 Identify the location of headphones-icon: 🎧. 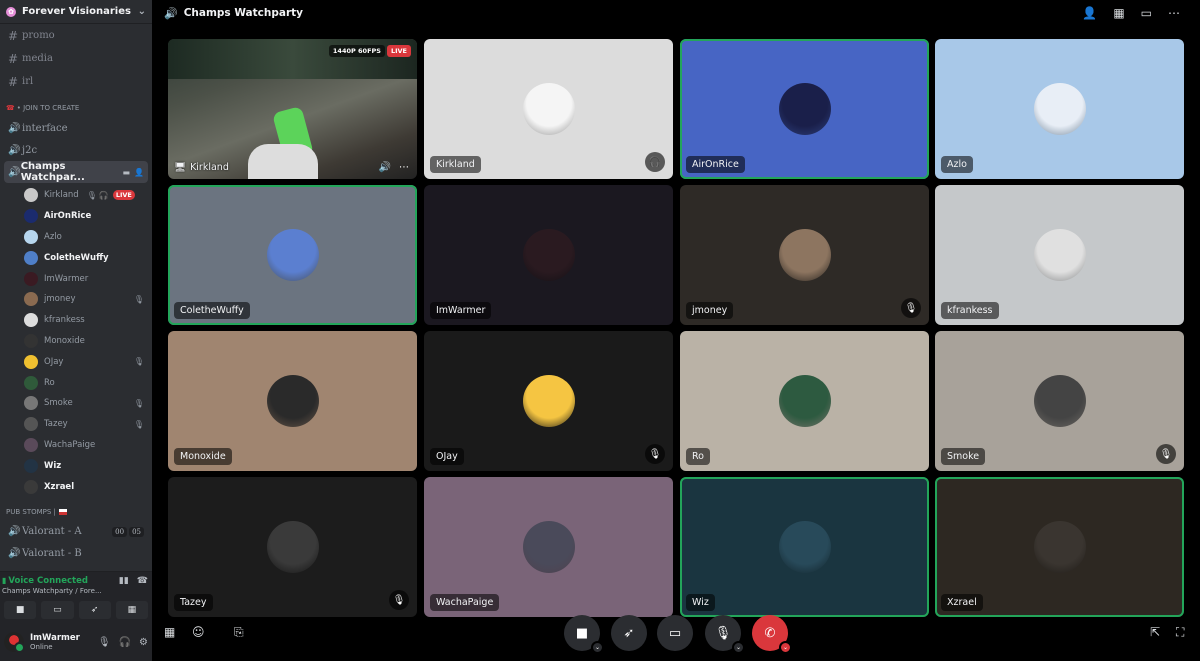
(125, 642).